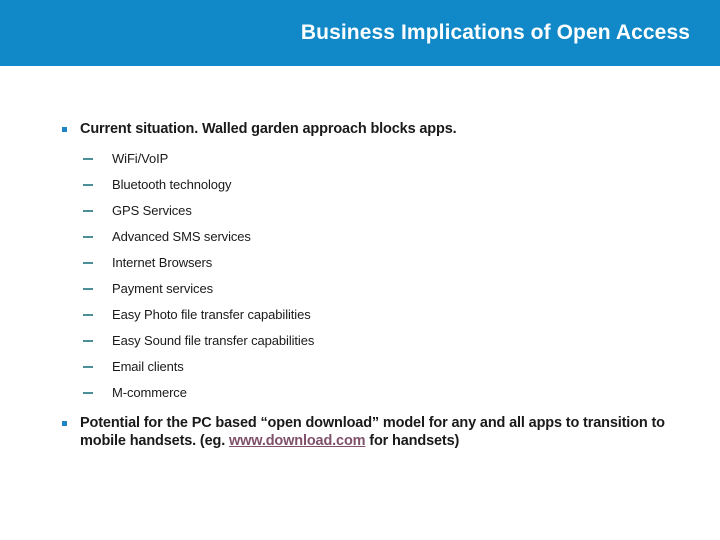 The image size is (720, 540). I want to click on list-item: WiFi/VoIP, so click(125, 159).